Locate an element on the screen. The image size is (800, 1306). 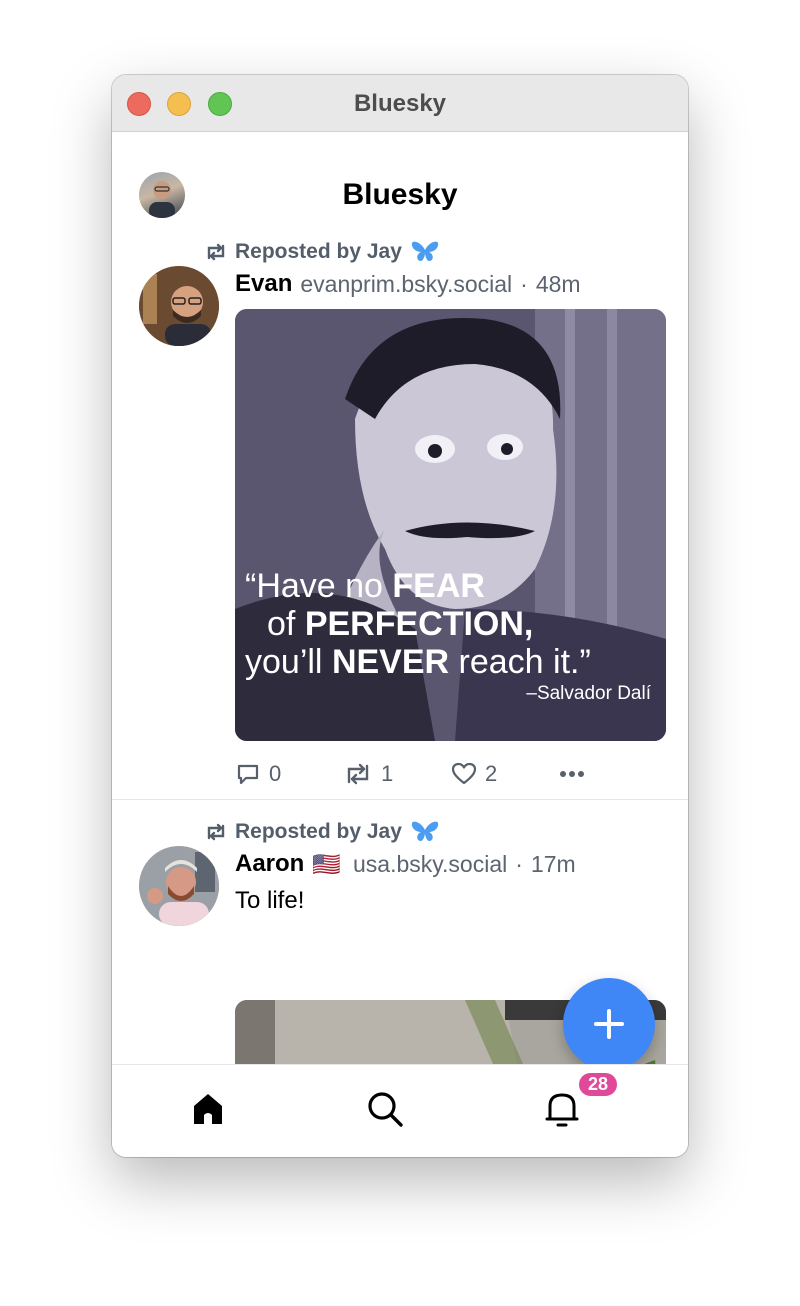
author-handle: evanprim.bsky.social is located at coordinates (406, 284).